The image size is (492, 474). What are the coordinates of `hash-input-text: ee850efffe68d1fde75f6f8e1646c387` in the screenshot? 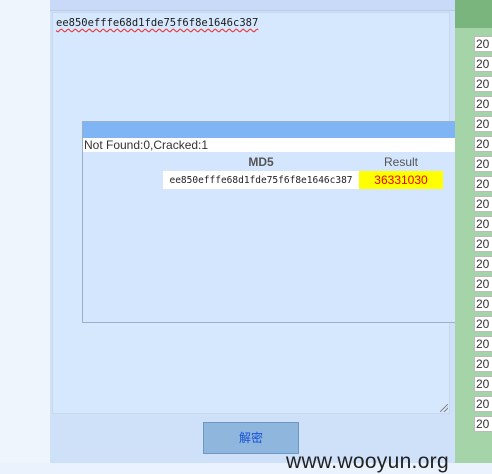 It's located at (157, 23).